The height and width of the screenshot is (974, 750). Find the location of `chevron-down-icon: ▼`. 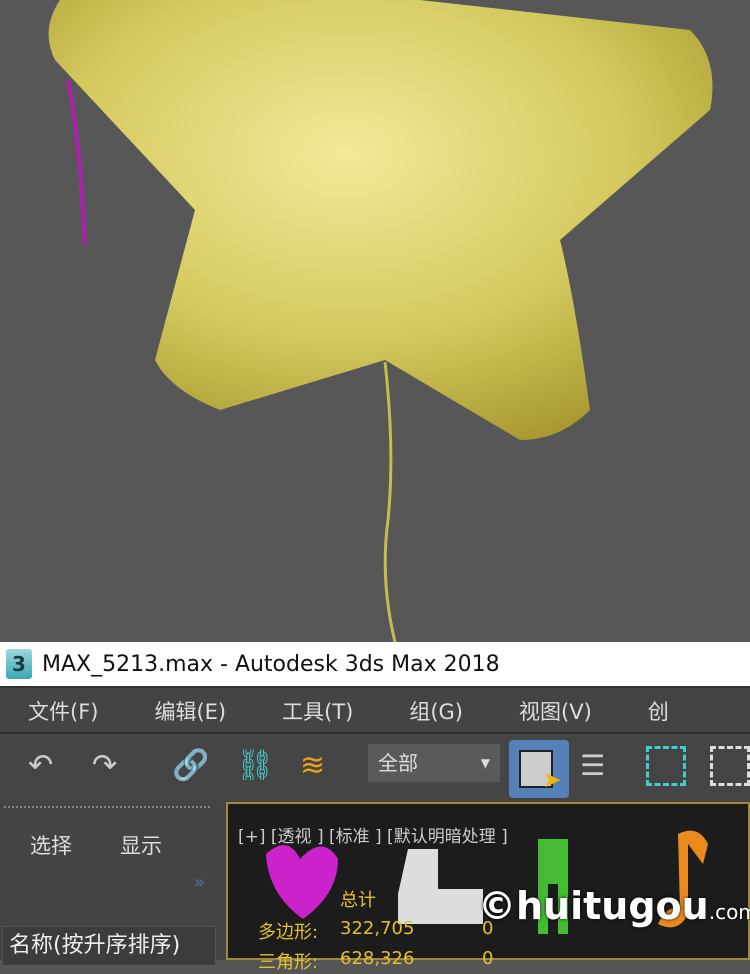

chevron-down-icon: ▼ is located at coordinates (485, 763).